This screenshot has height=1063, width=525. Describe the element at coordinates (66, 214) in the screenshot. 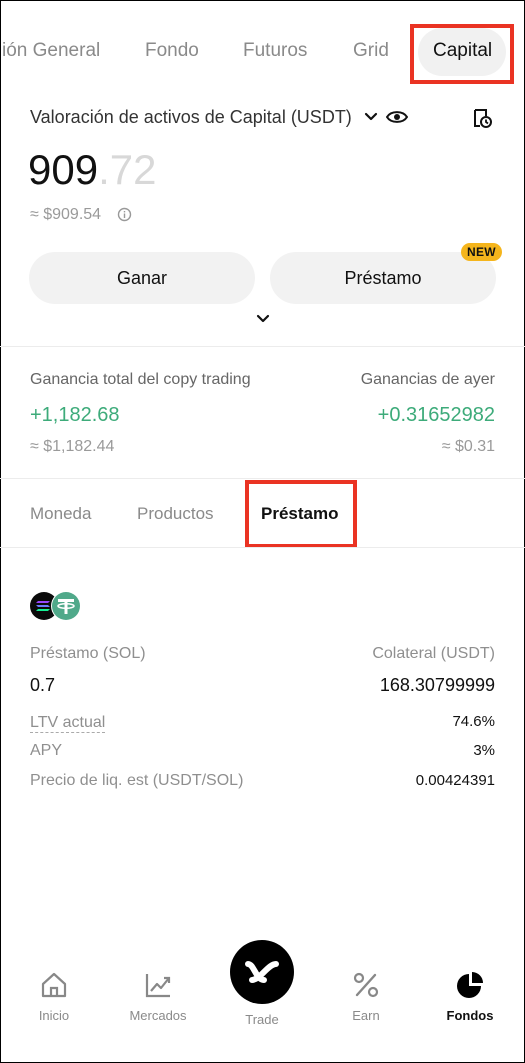

I see `valuation-fiat: ≈ $909.54` at that location.